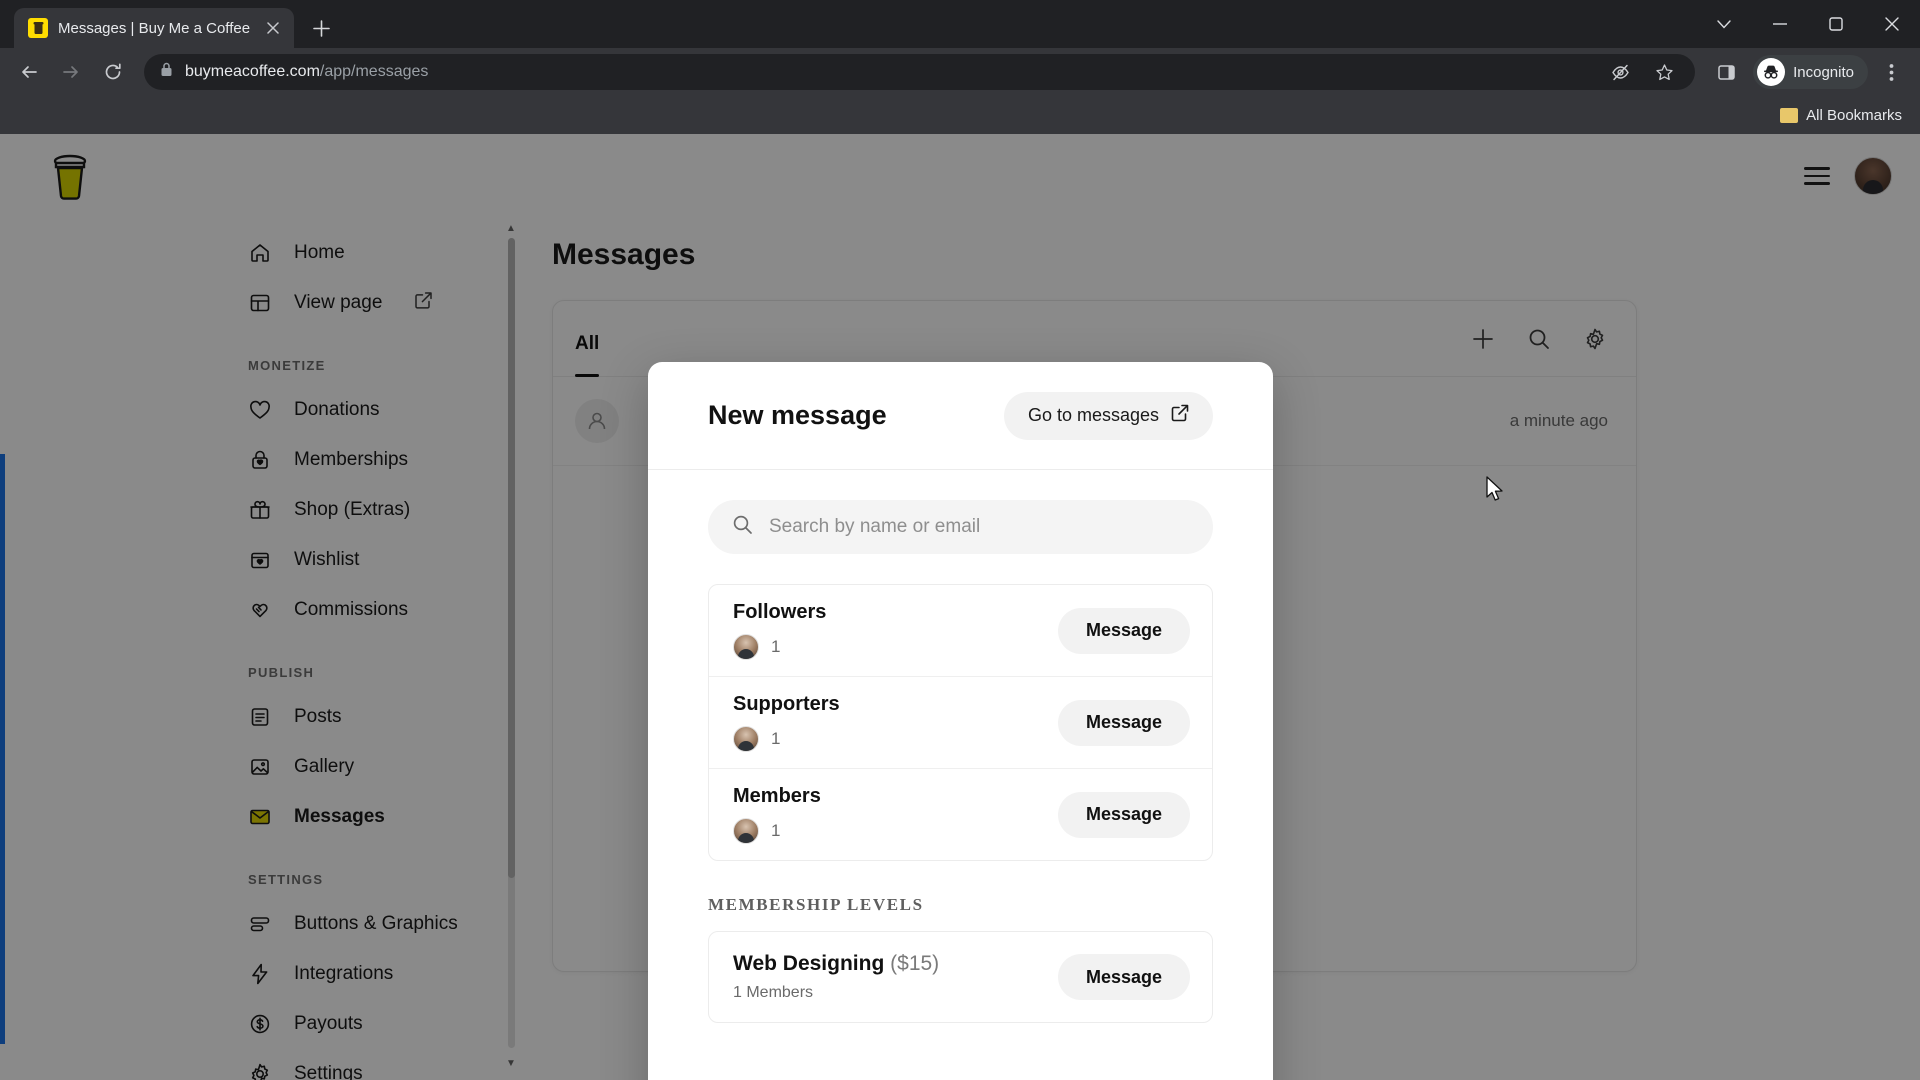 This screenshot has height=1080, width=1920. I want to click on audience-group-info: Supporters 1, so click(786, 722).